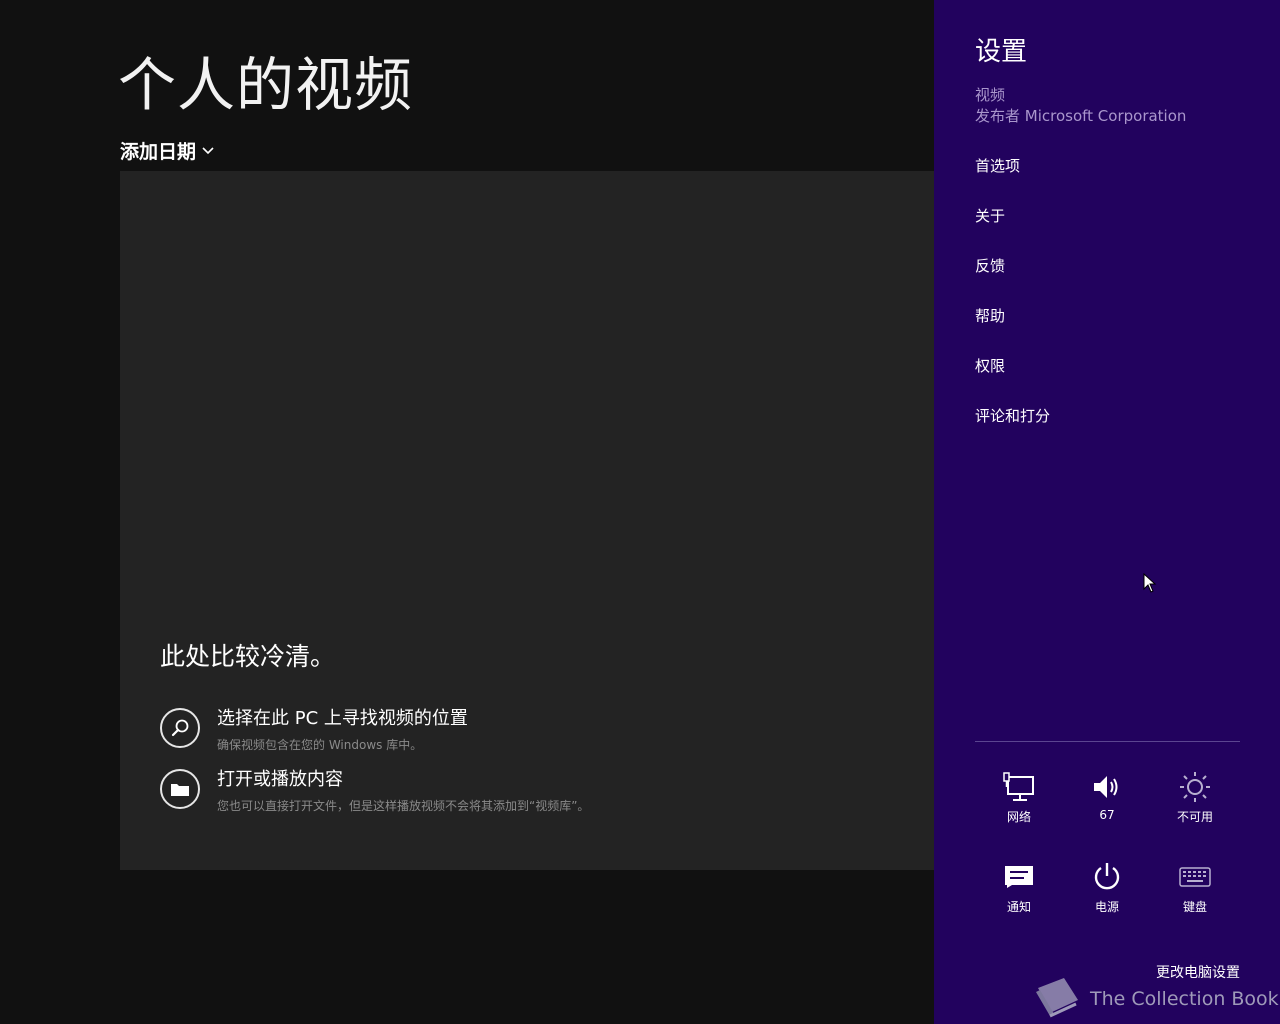 The width and height of the screenshot is (1280, 1024). I want to click on action-subtitle: 确保视频包含在您的 Windows 库中。, so click(320, 745).